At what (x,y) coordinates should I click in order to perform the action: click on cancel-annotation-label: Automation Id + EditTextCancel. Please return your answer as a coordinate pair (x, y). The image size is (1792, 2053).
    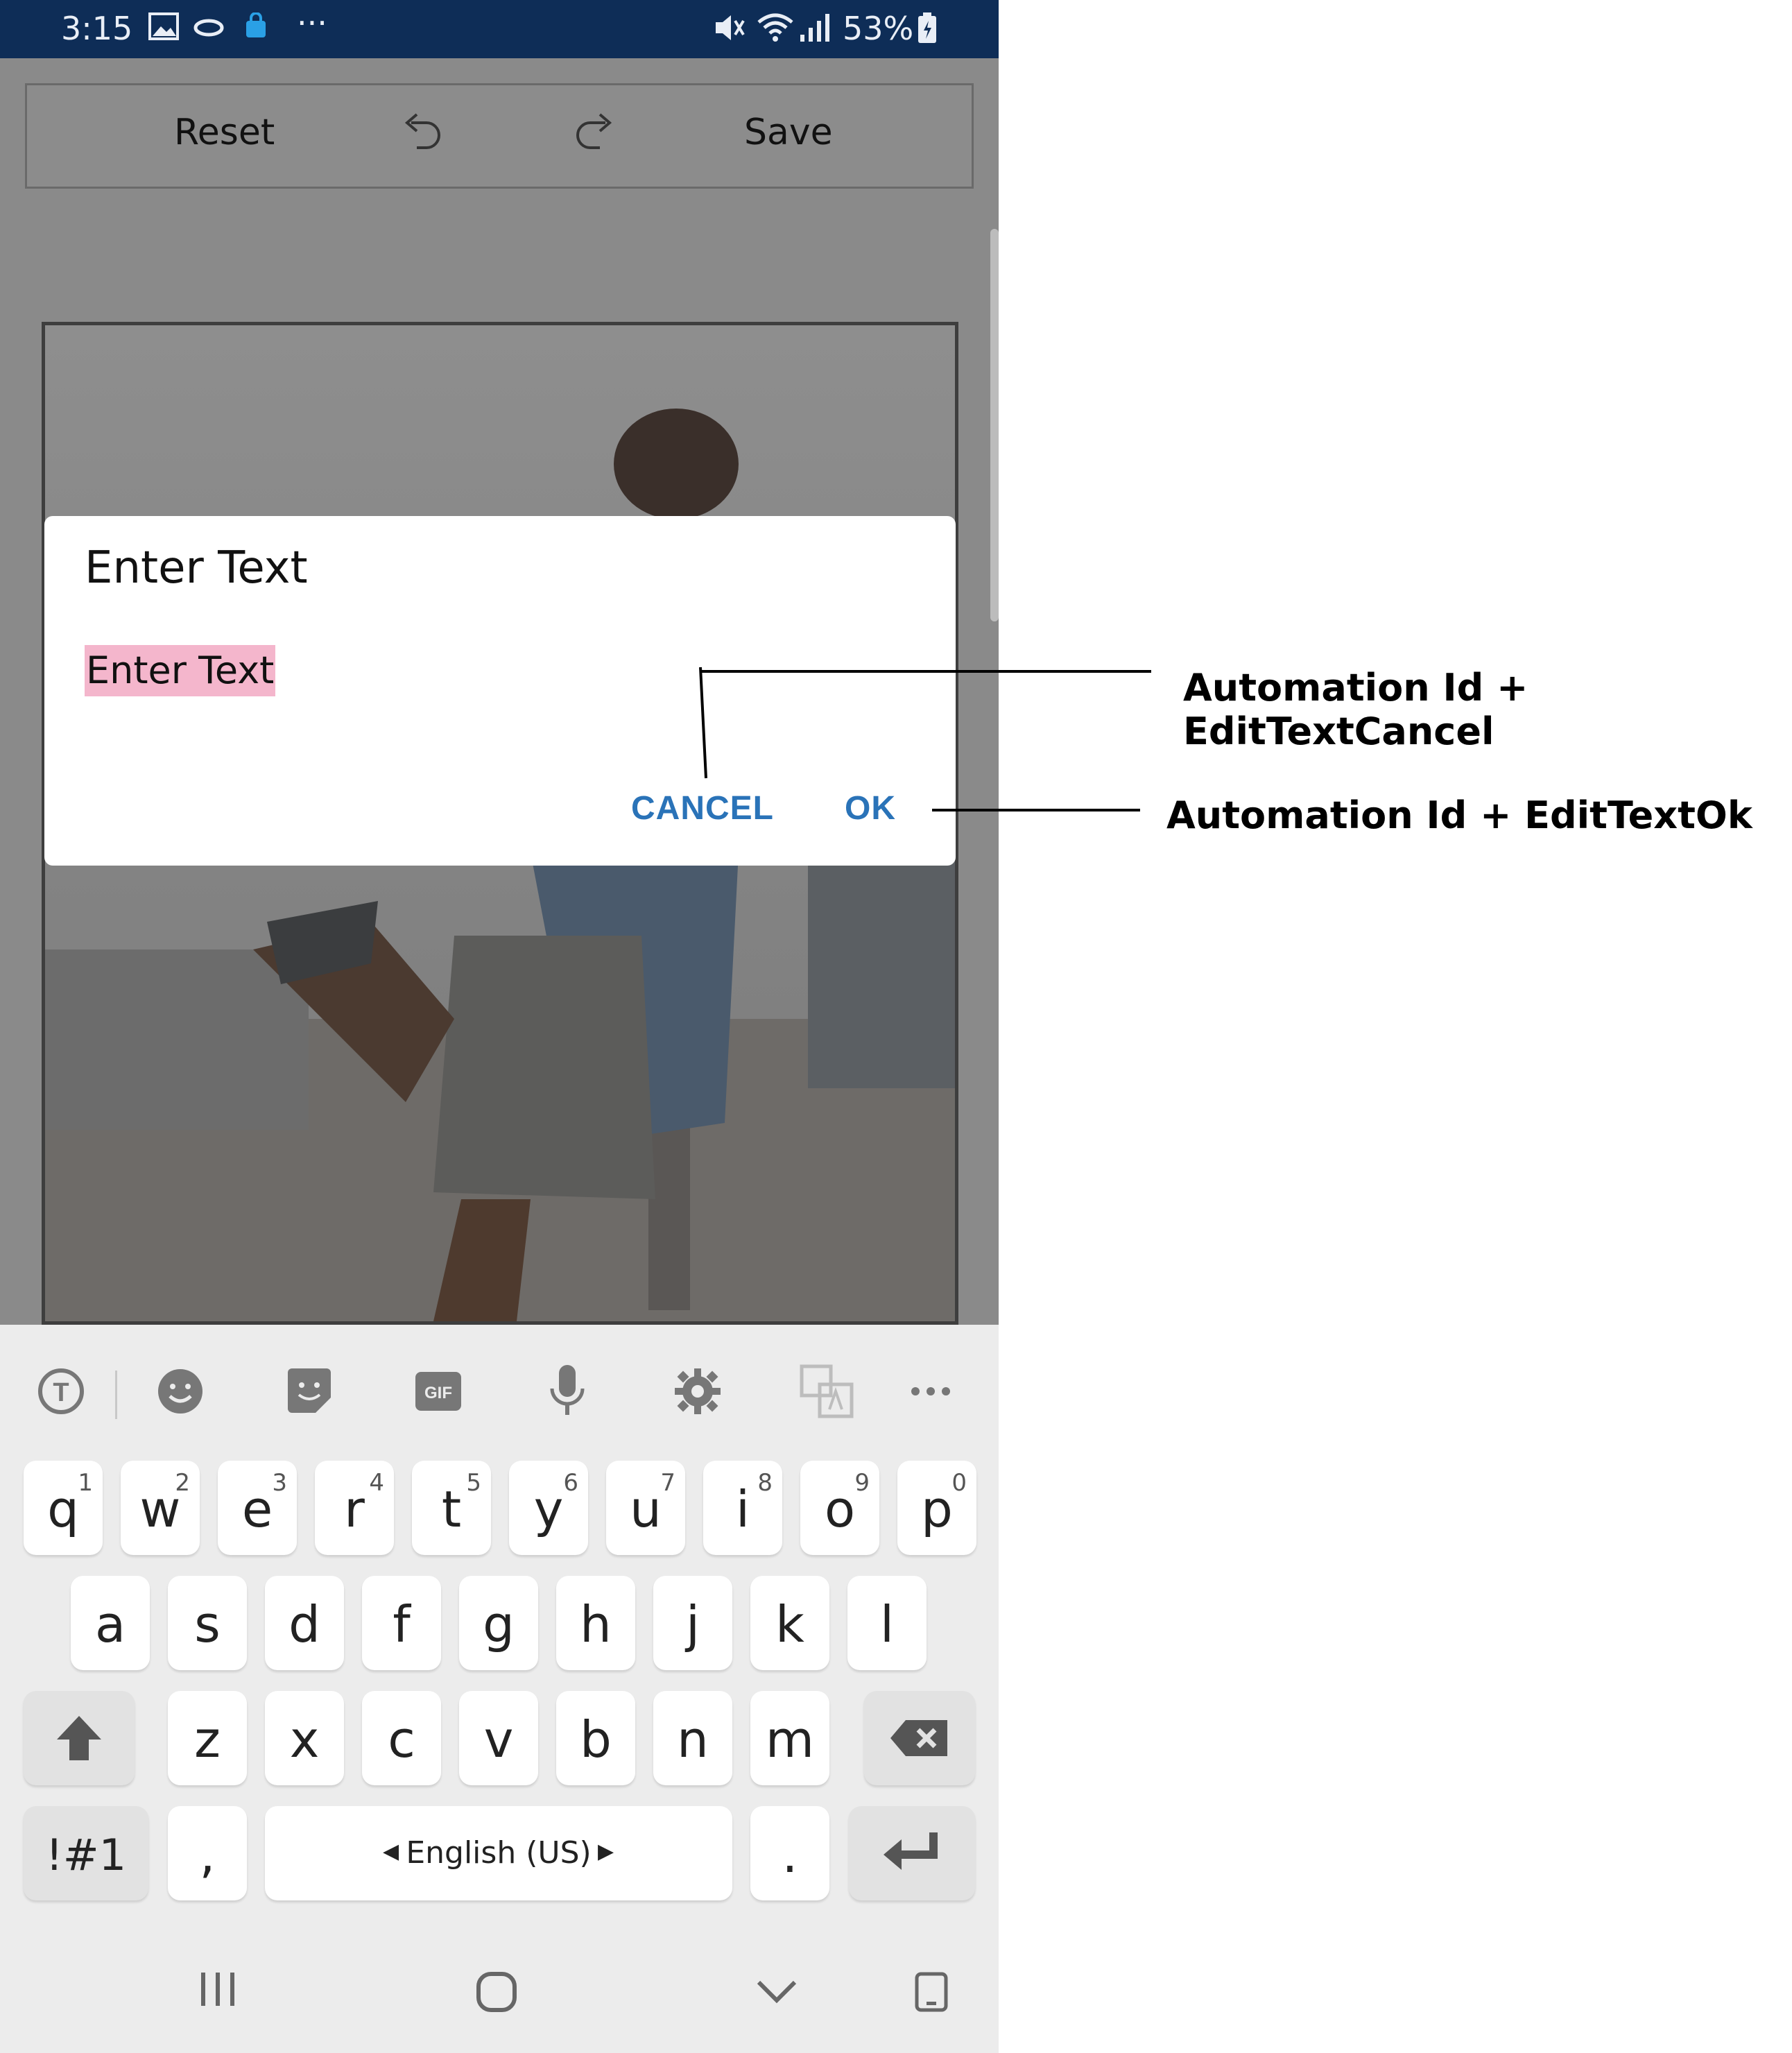
    Looking at the image, I should click on (1356, 709).